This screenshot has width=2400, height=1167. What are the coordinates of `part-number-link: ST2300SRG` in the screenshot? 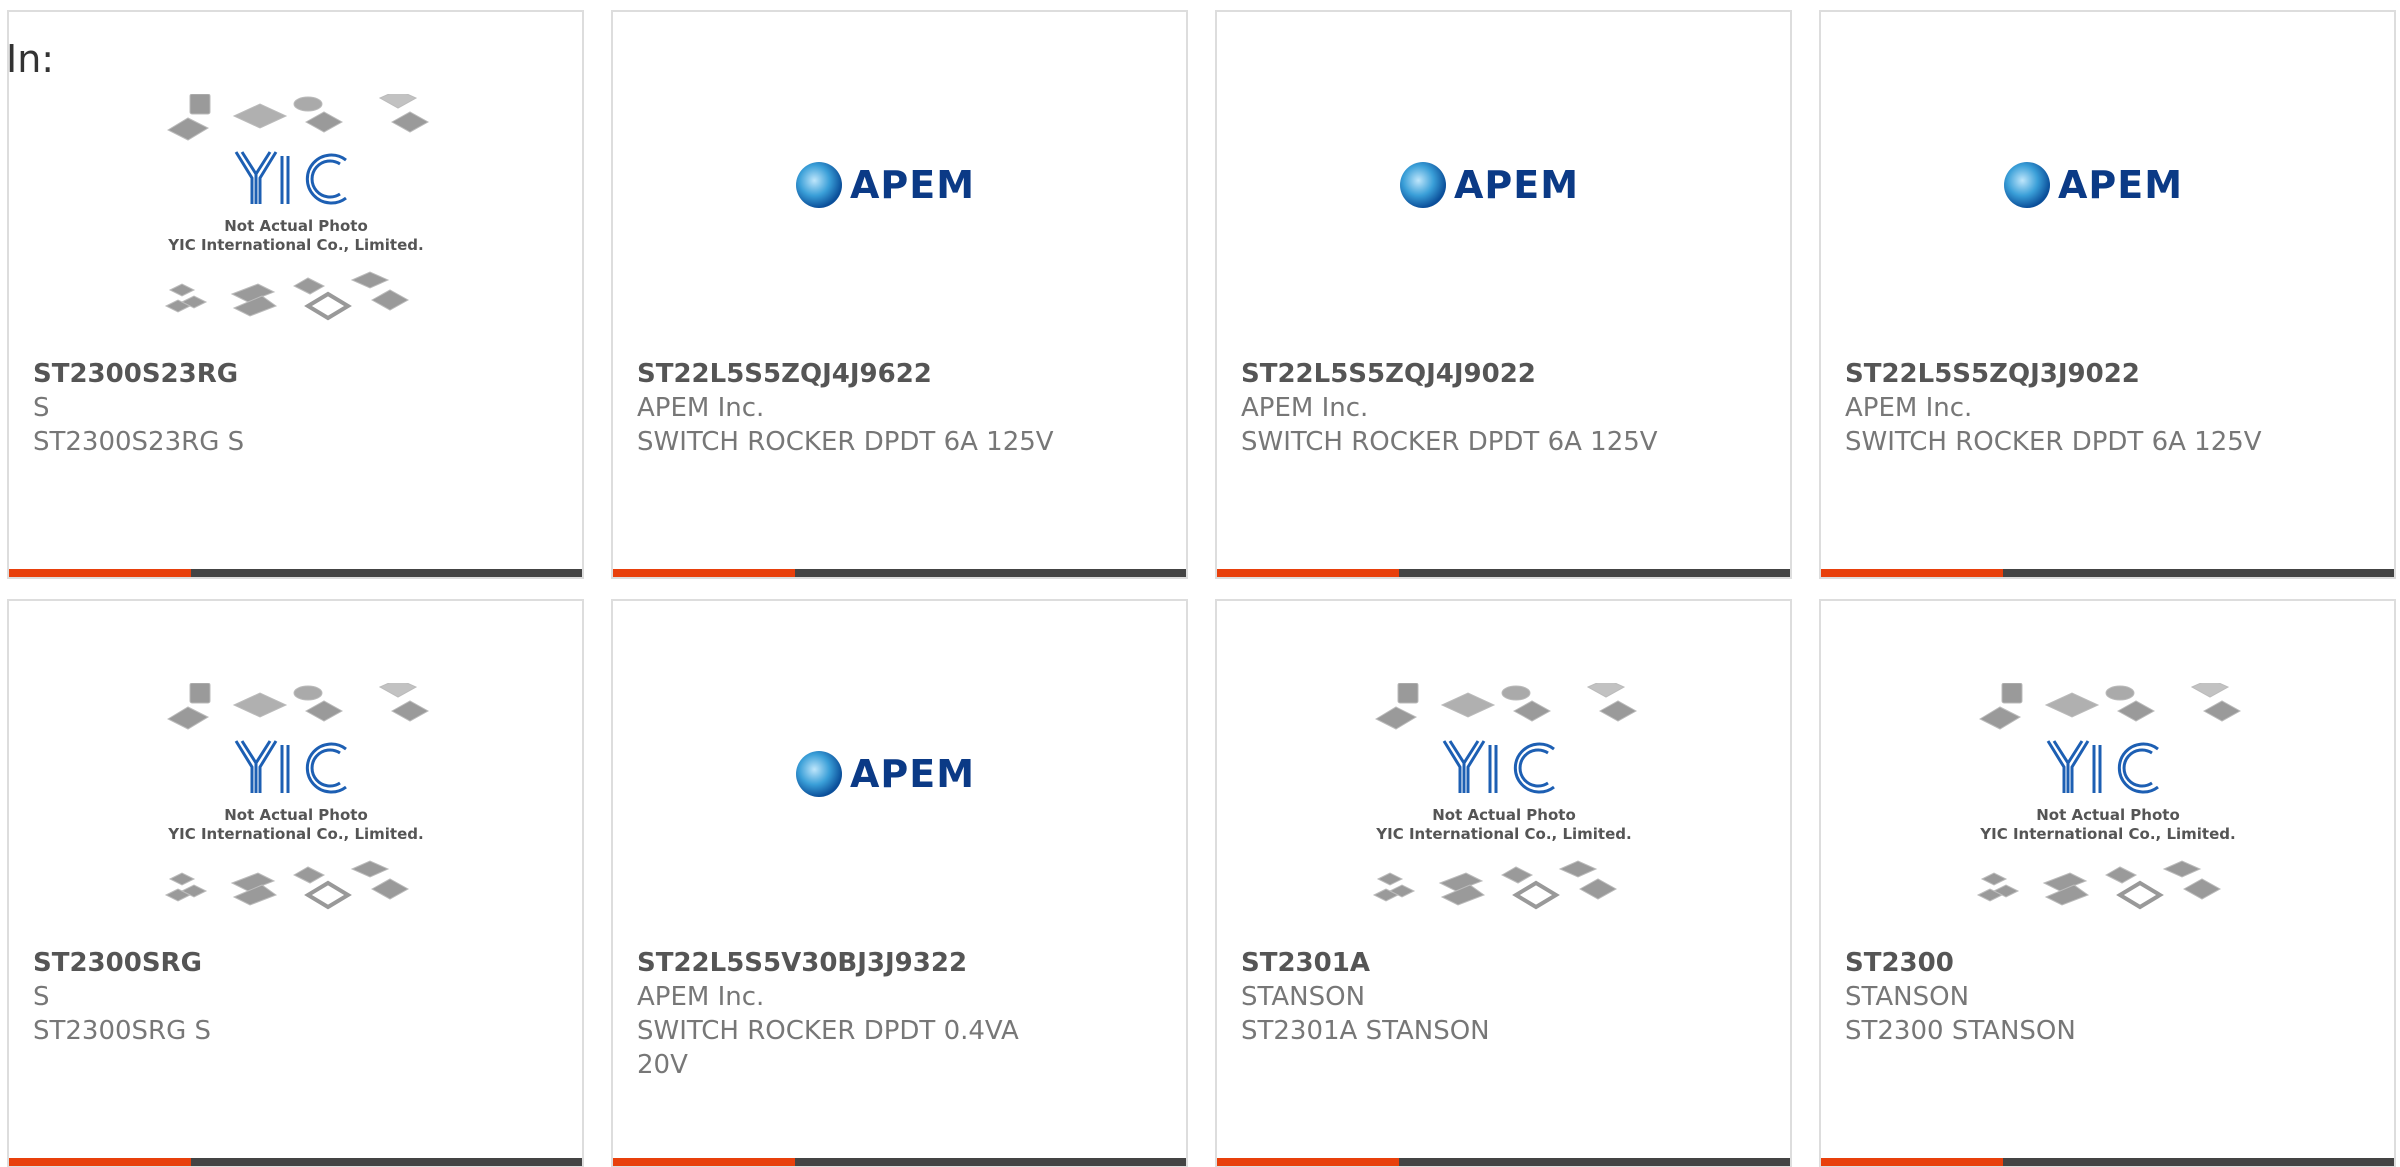 It's located at (248, 963).